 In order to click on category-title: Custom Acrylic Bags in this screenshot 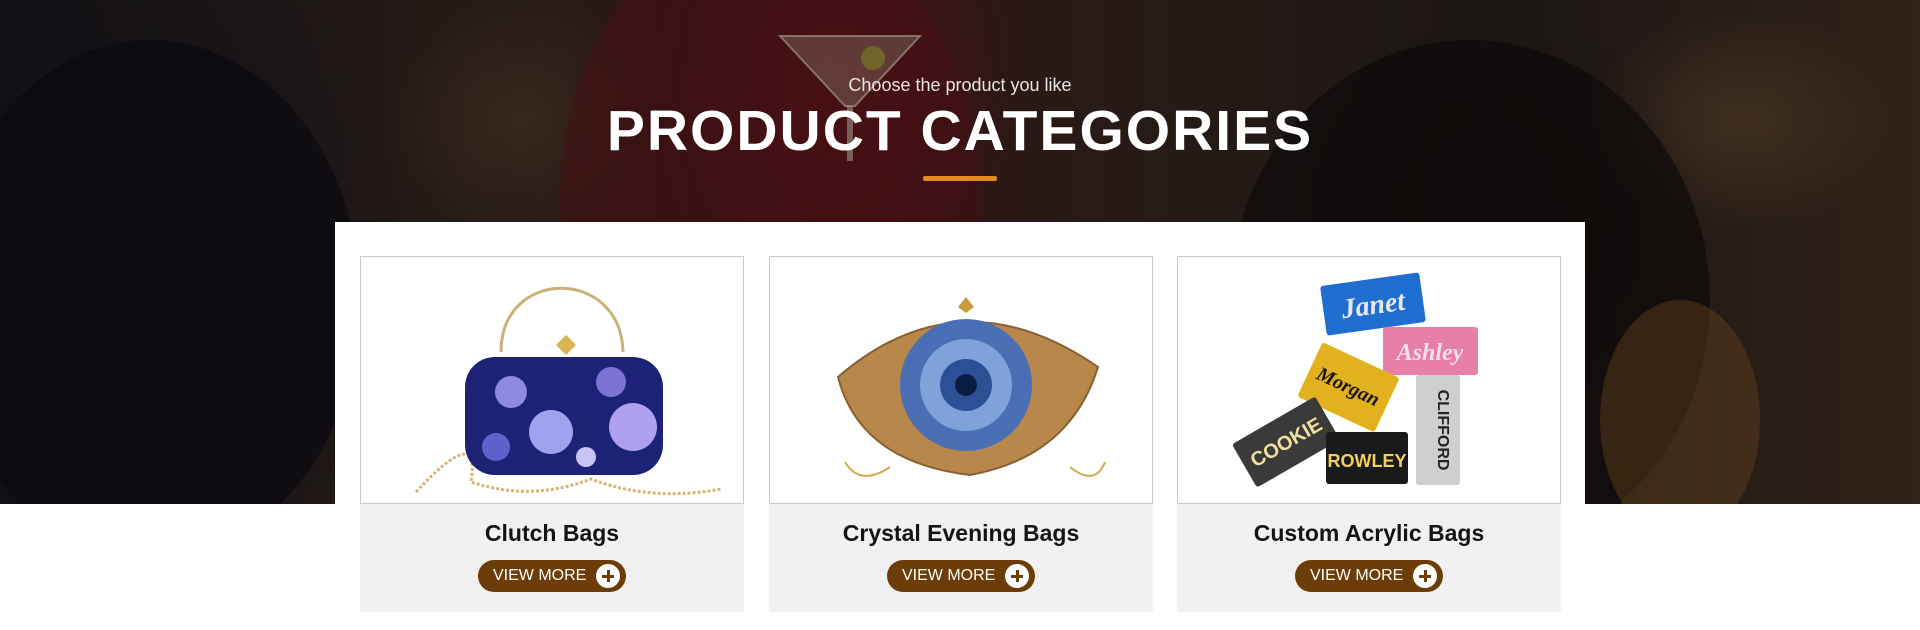, I will do `click(1369, 533)`.